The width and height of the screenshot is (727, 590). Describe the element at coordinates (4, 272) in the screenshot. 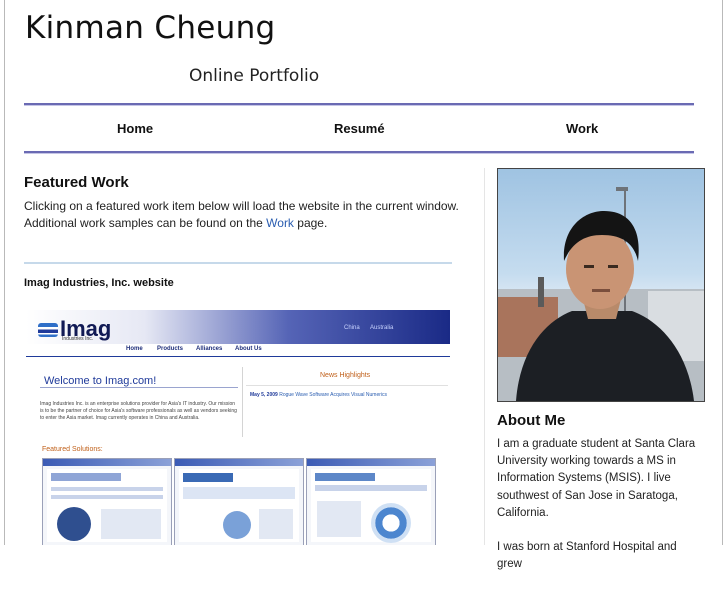

I see `page-border-left` at that location.